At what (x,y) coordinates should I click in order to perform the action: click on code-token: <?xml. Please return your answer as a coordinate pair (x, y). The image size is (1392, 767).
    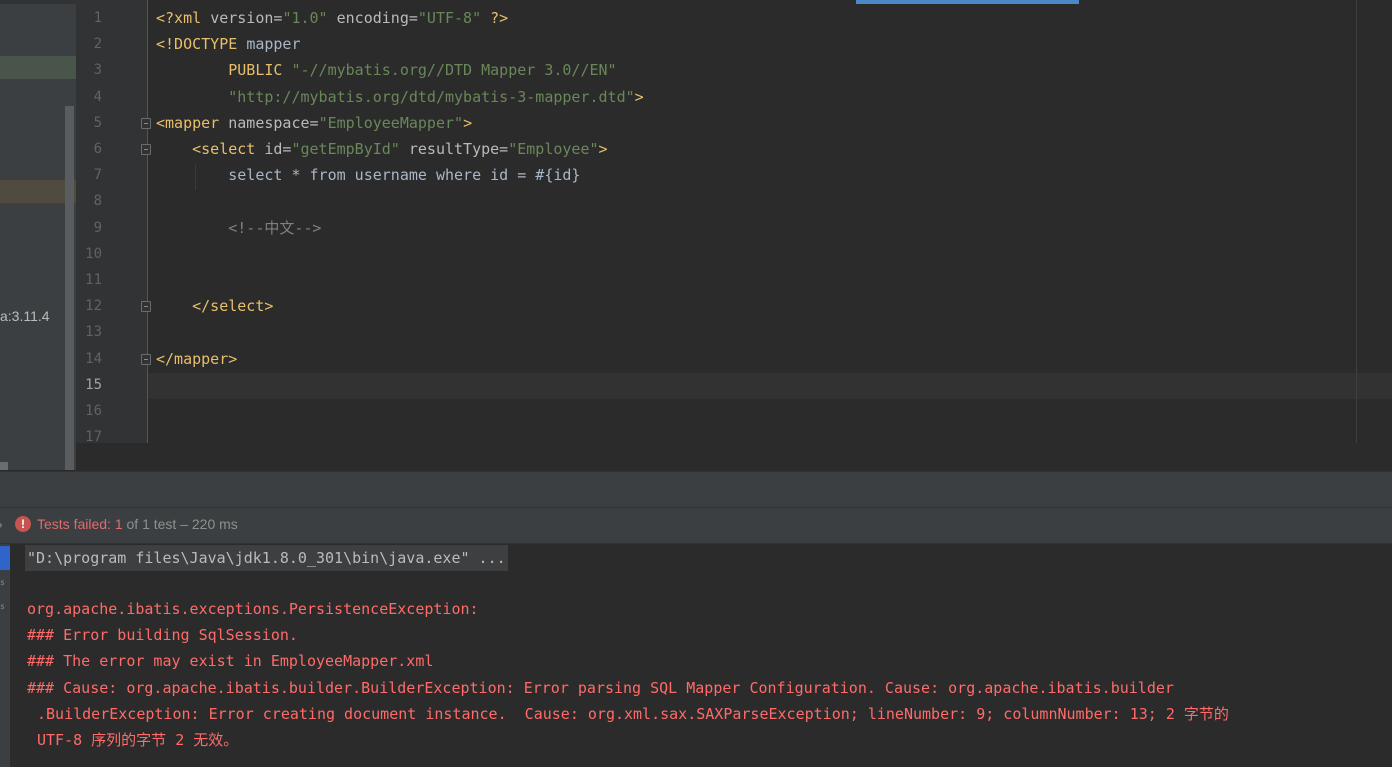
    Looking at the image, I should click on (183, 18).